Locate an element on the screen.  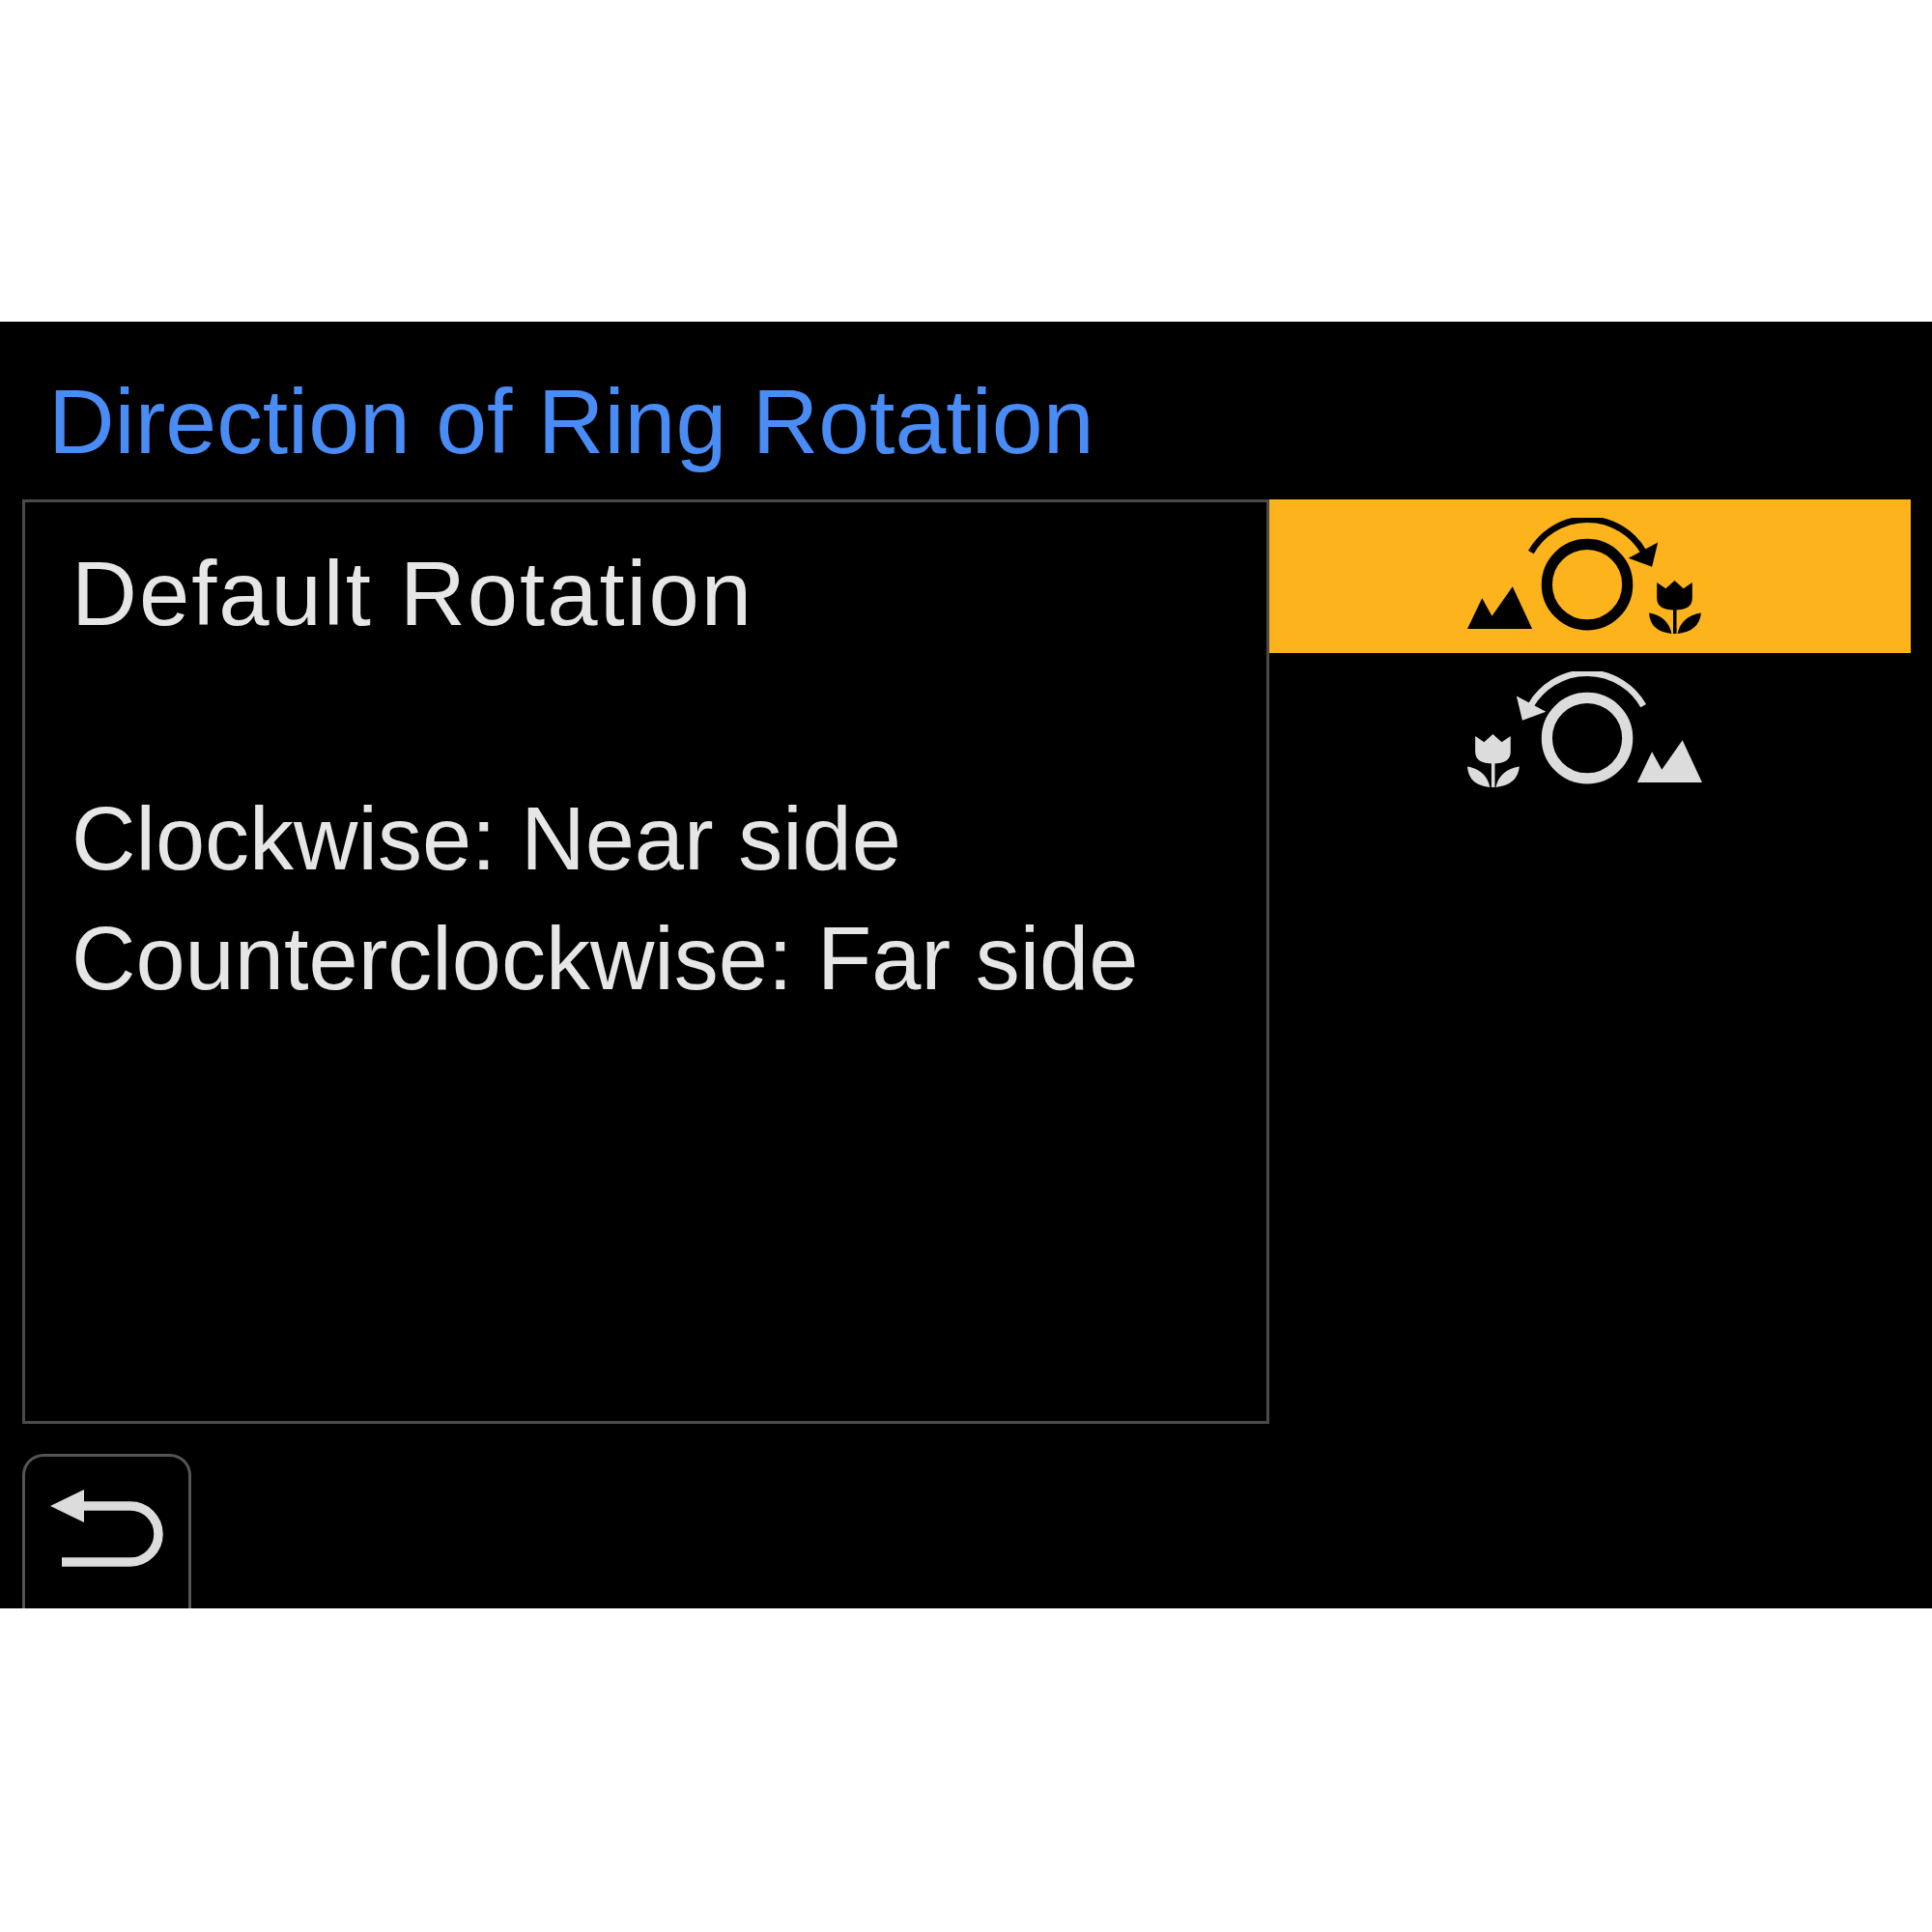
return-arrow-icon is located at coordinates (107, 1528).